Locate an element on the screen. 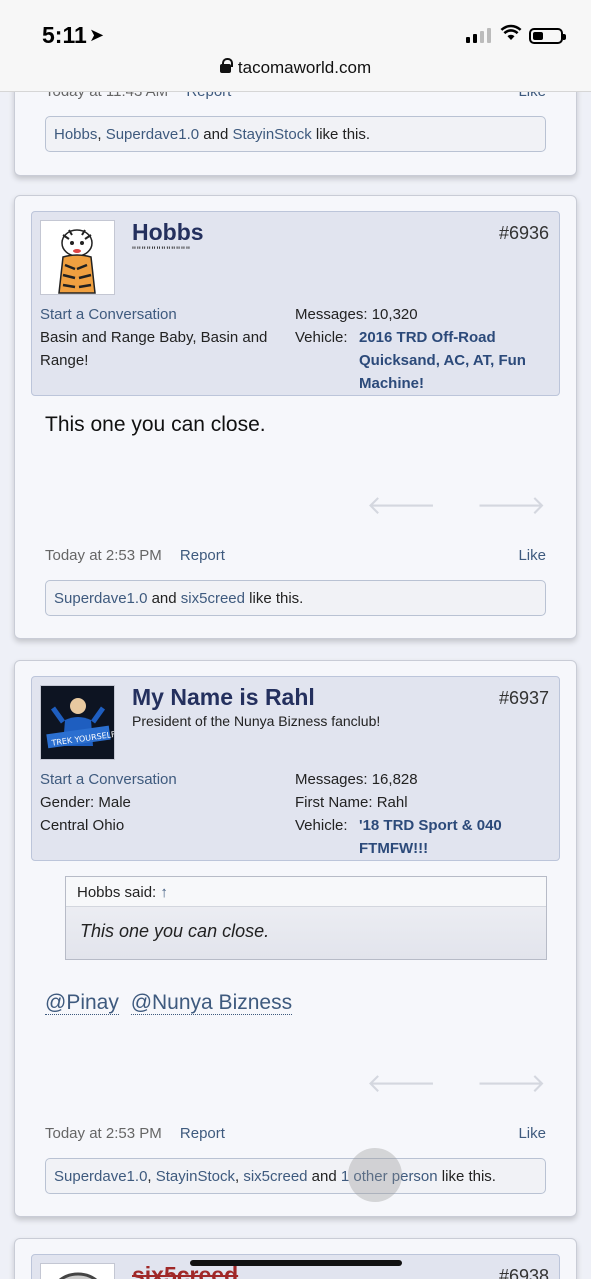 The image size is (591, 1279). quote-header: Hobbs said: ↑ is located at coordinates (306, 892).